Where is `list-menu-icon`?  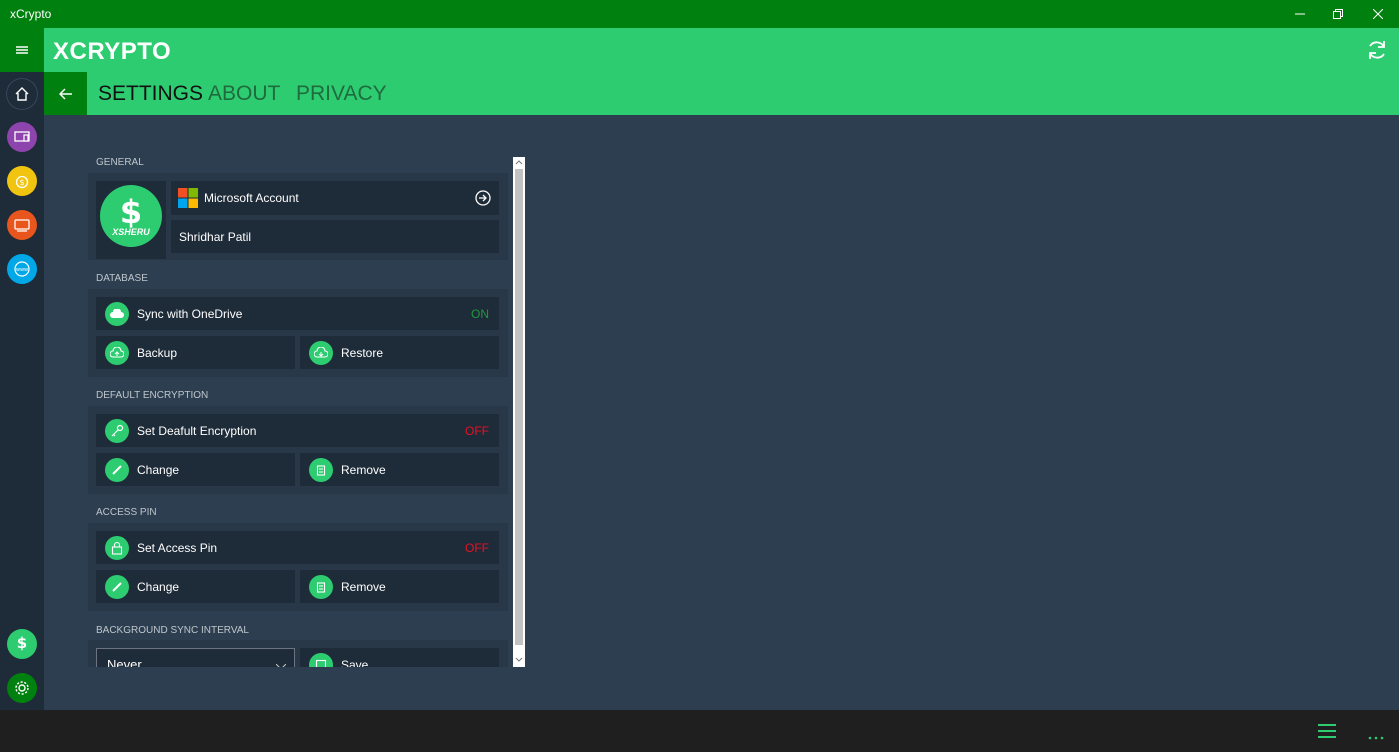 list-menu-icon is located at coordinates (1327, 731).